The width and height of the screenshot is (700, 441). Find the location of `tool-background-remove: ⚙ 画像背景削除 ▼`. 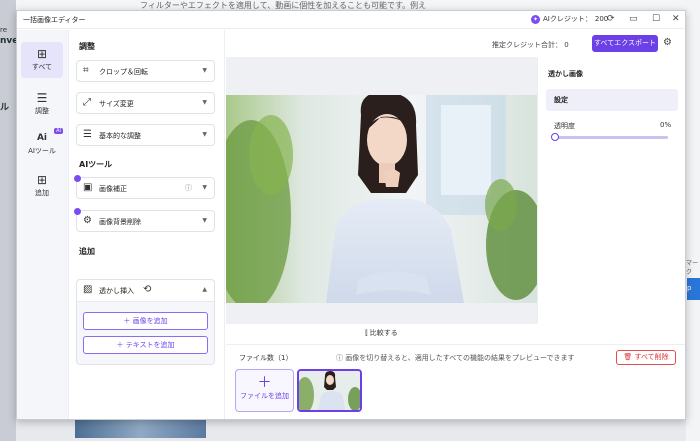

tool-background-remove: ⚙ 画像背景削除 ▼ is located at coordinates (144, 220).